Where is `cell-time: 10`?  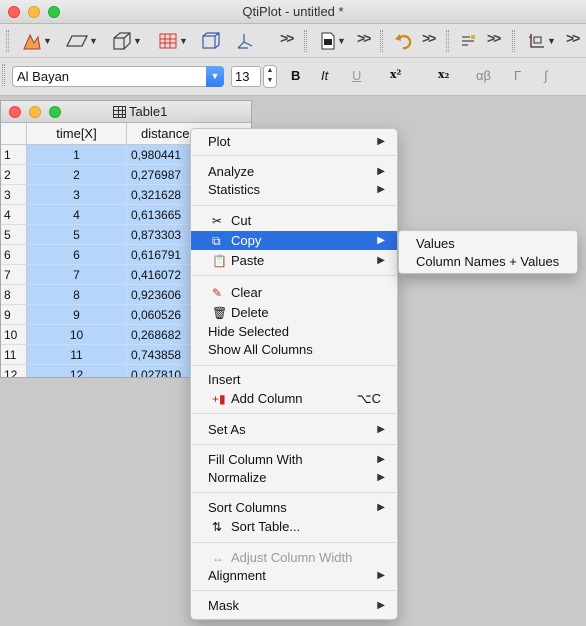
cell-time: 10 is located at coordinates (77, 335).